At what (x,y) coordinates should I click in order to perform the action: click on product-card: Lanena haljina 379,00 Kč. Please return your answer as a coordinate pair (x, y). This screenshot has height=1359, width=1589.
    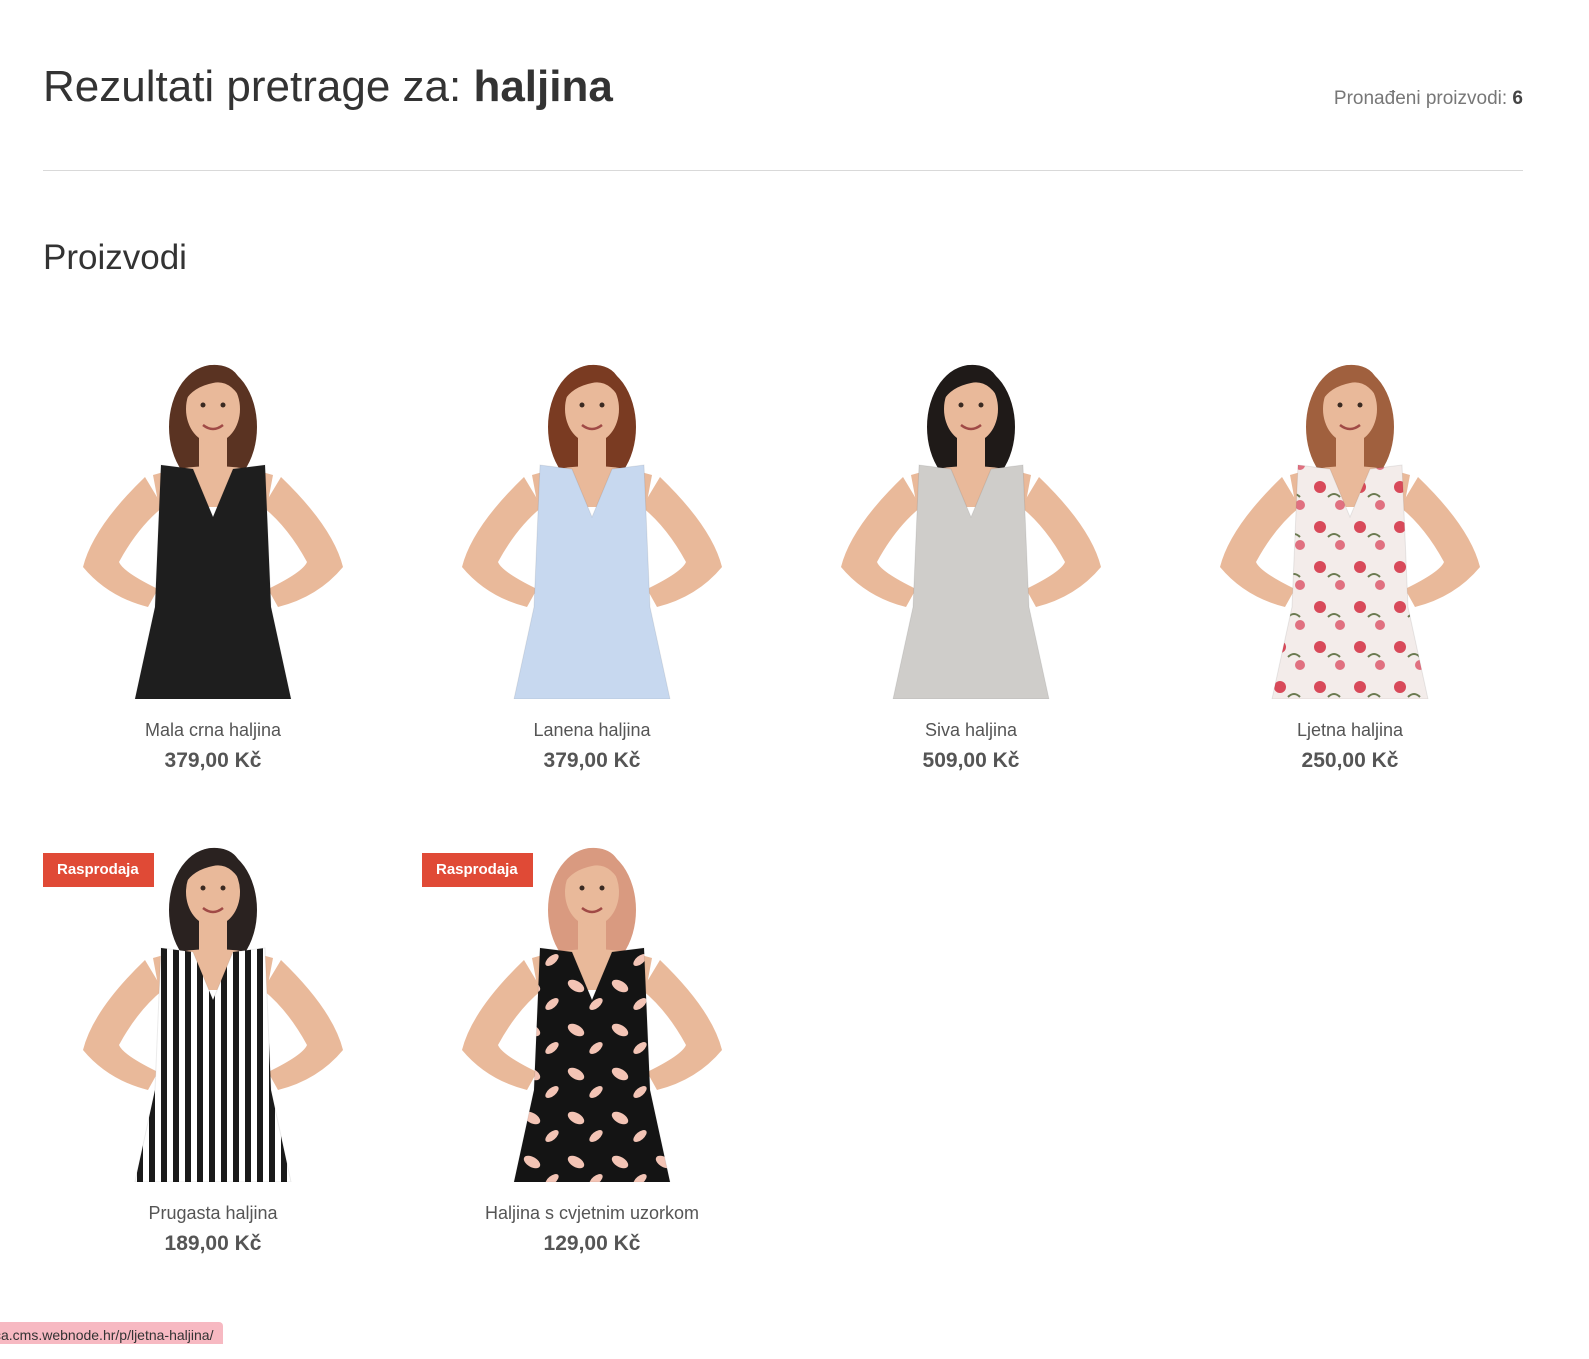
    Looking at the image, I should click on (592, 572).